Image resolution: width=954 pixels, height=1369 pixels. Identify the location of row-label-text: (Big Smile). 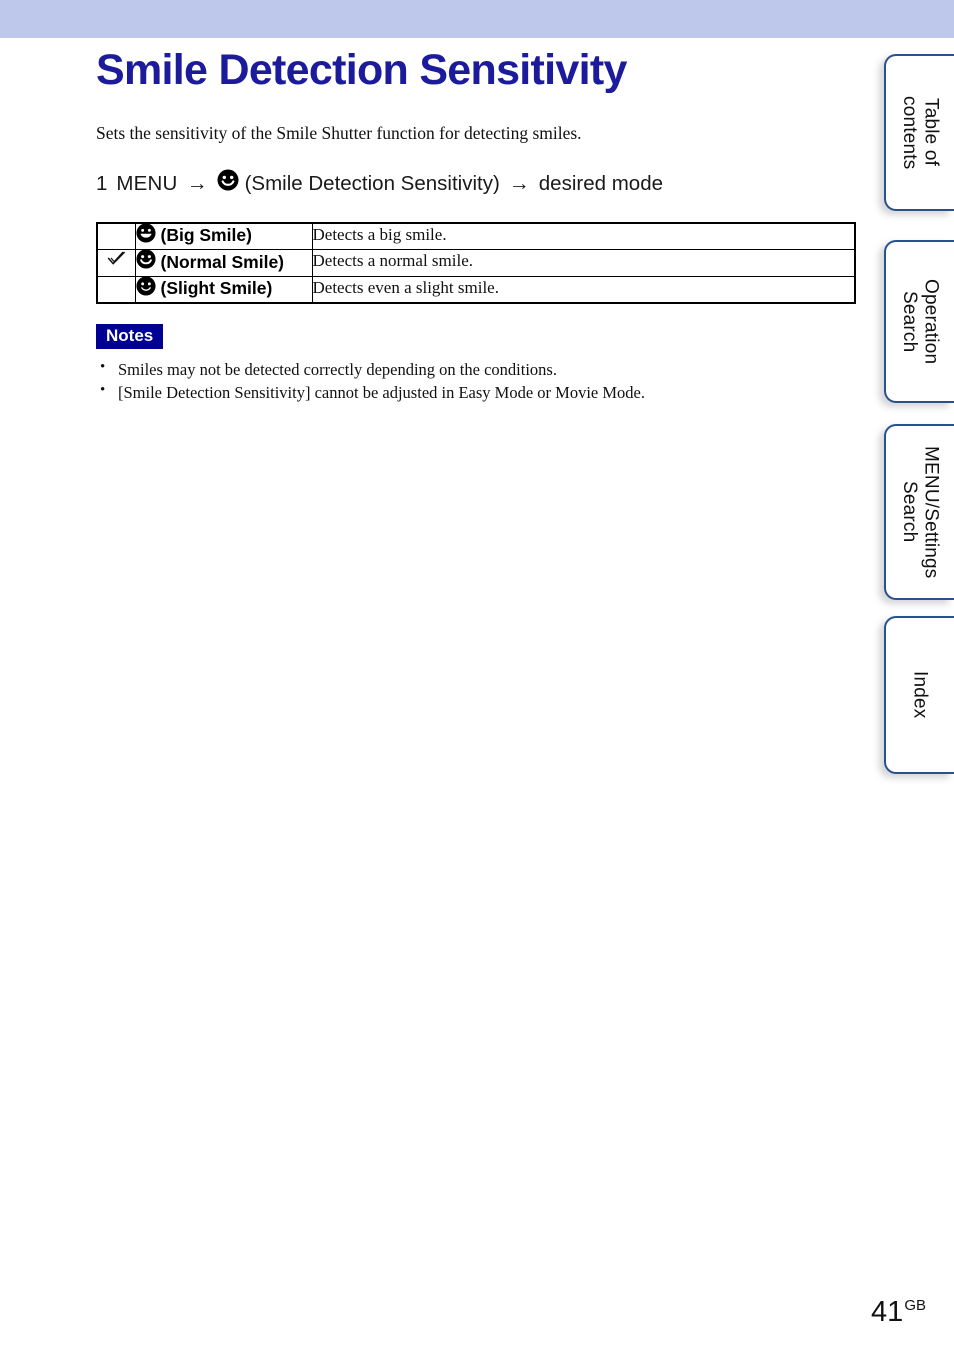
(206, 235).